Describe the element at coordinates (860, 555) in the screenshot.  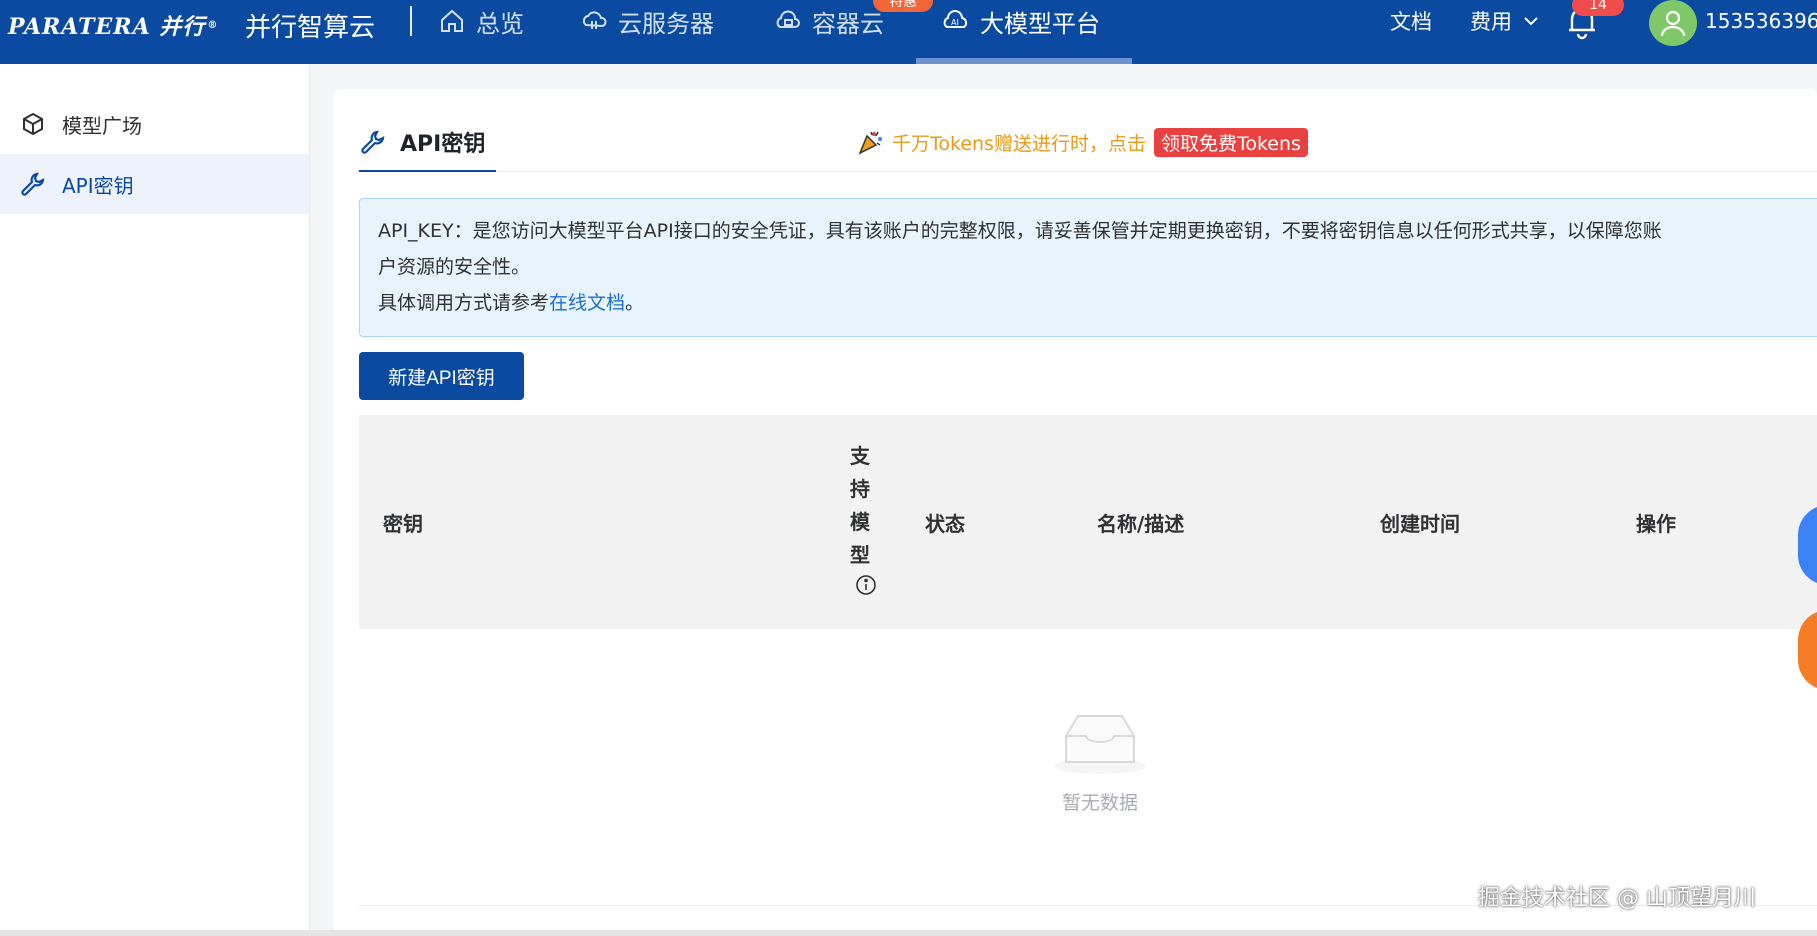
I see `column-header-char: 型` at that location.